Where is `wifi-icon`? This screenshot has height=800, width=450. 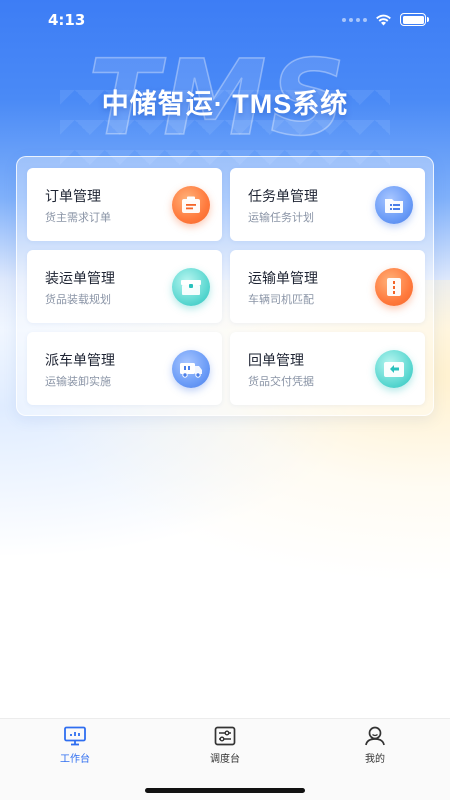
wifi-icon is located at coordinates (383, 20).